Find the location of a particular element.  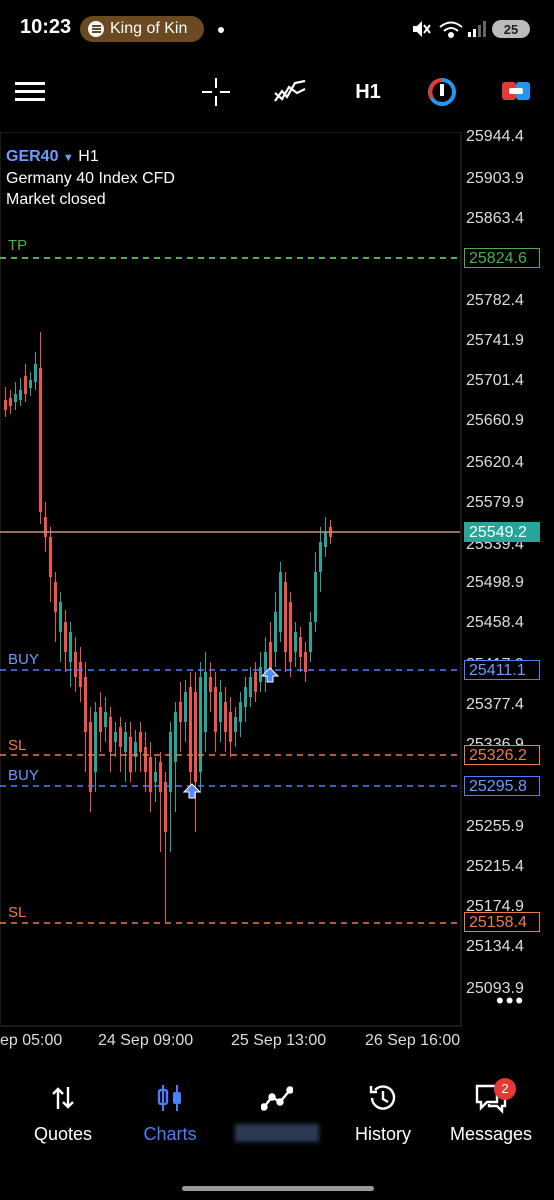

status-icons is located at coordinates (449, 29).